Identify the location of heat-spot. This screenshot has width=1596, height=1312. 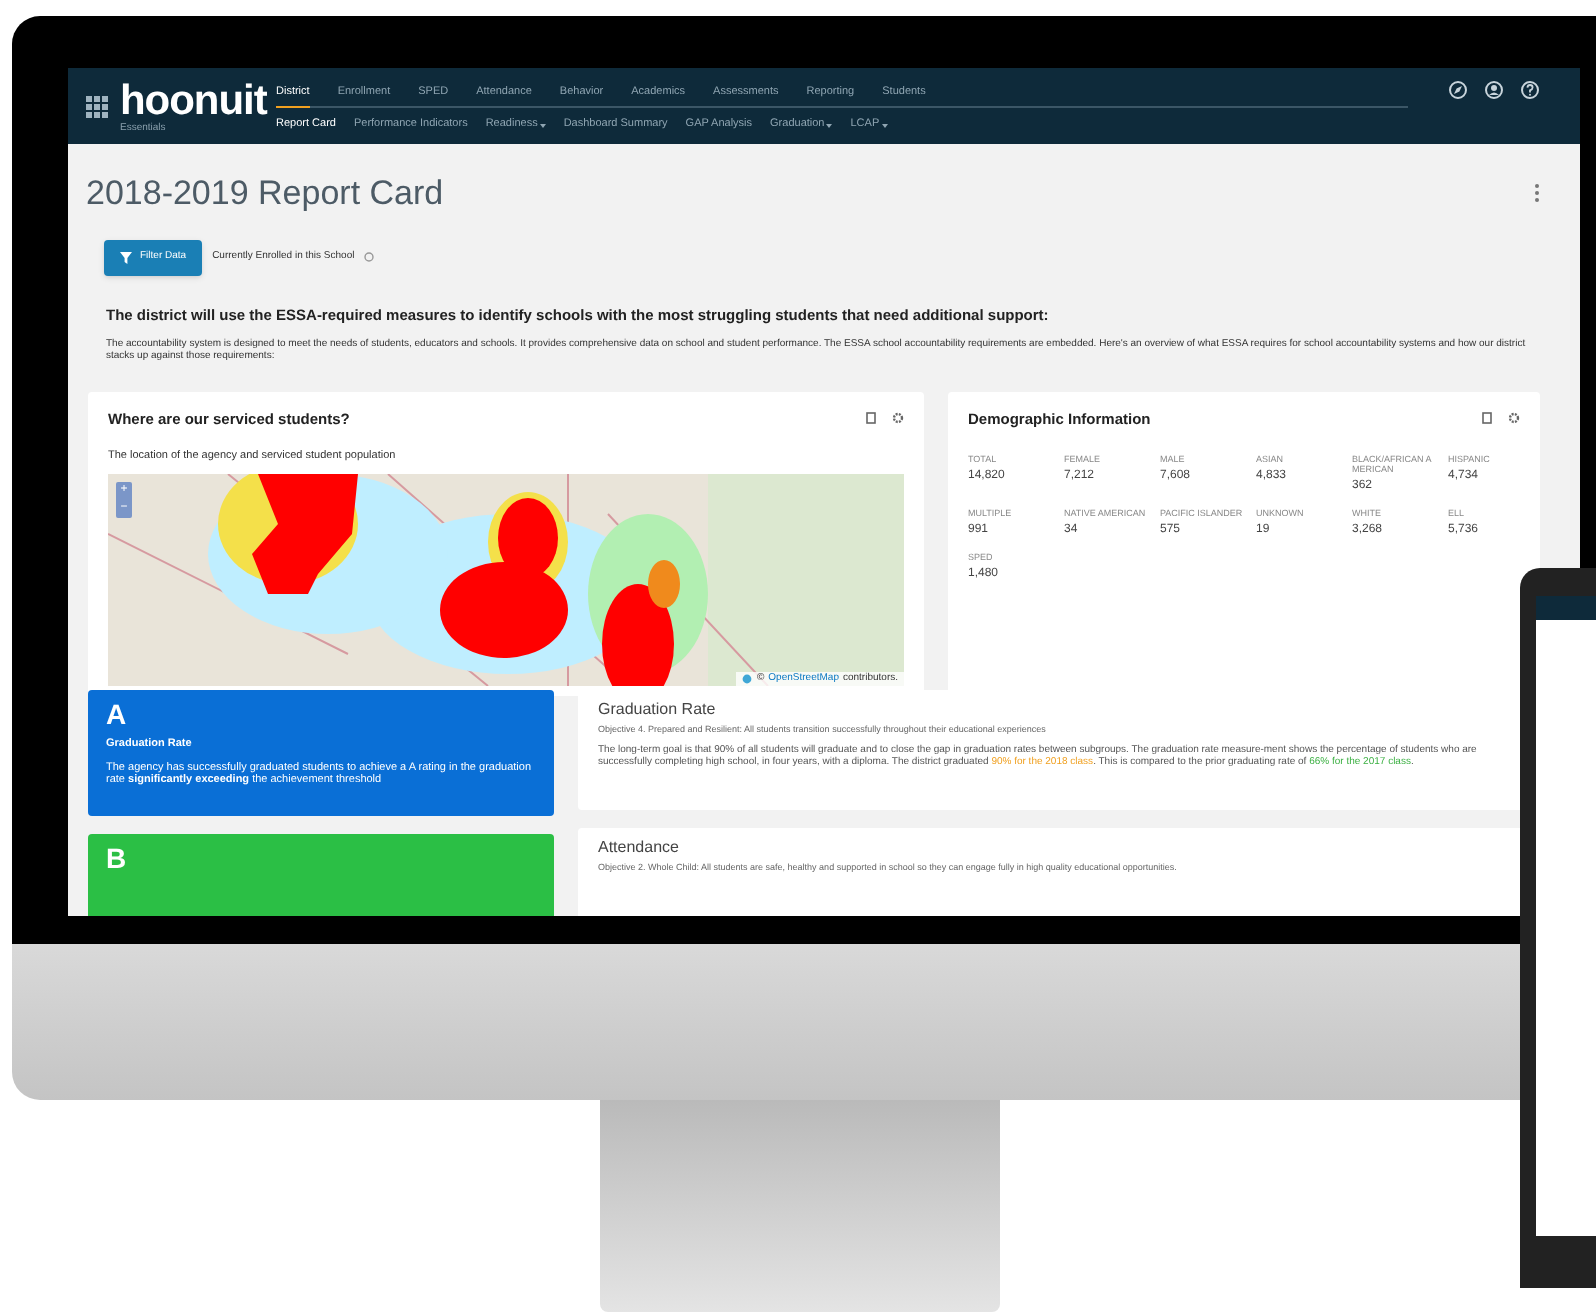
(288, 534).